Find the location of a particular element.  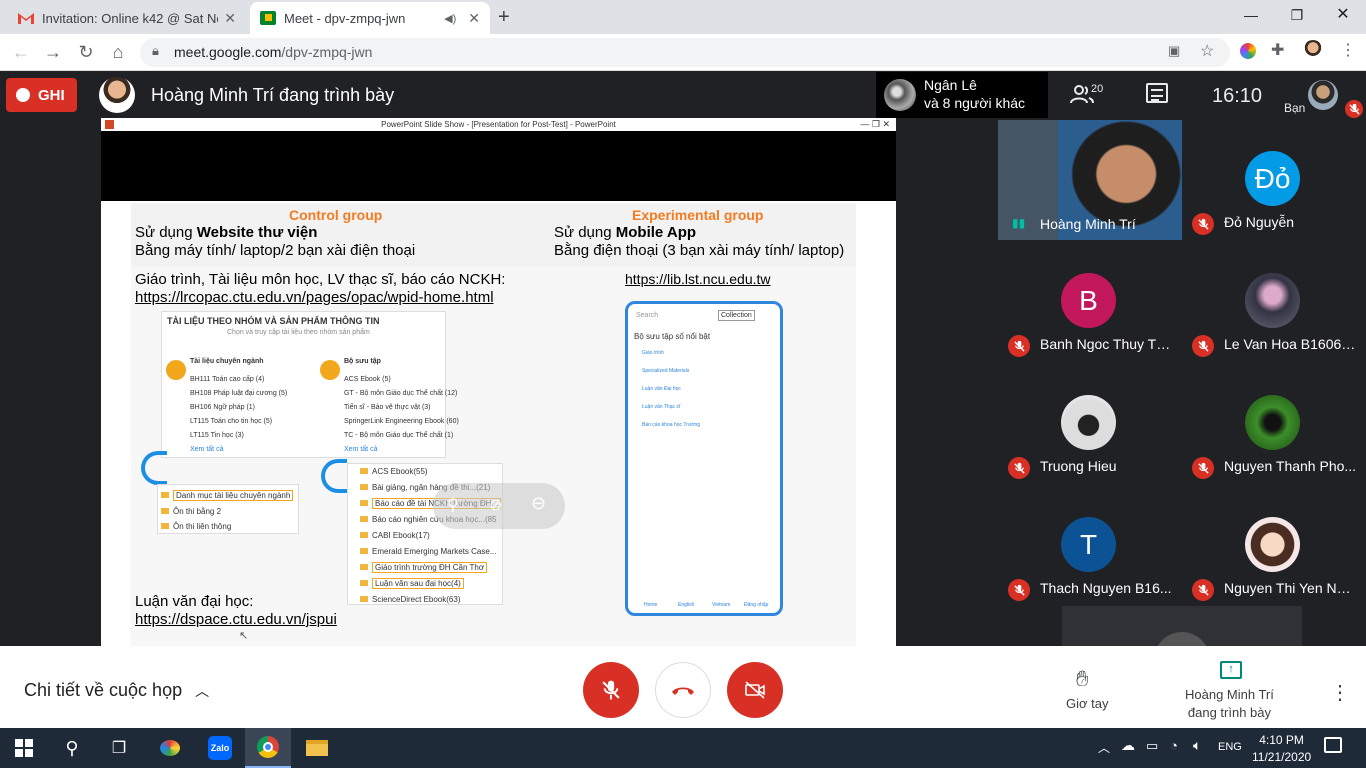

chat-icon is located at coordinates (1157, 93).